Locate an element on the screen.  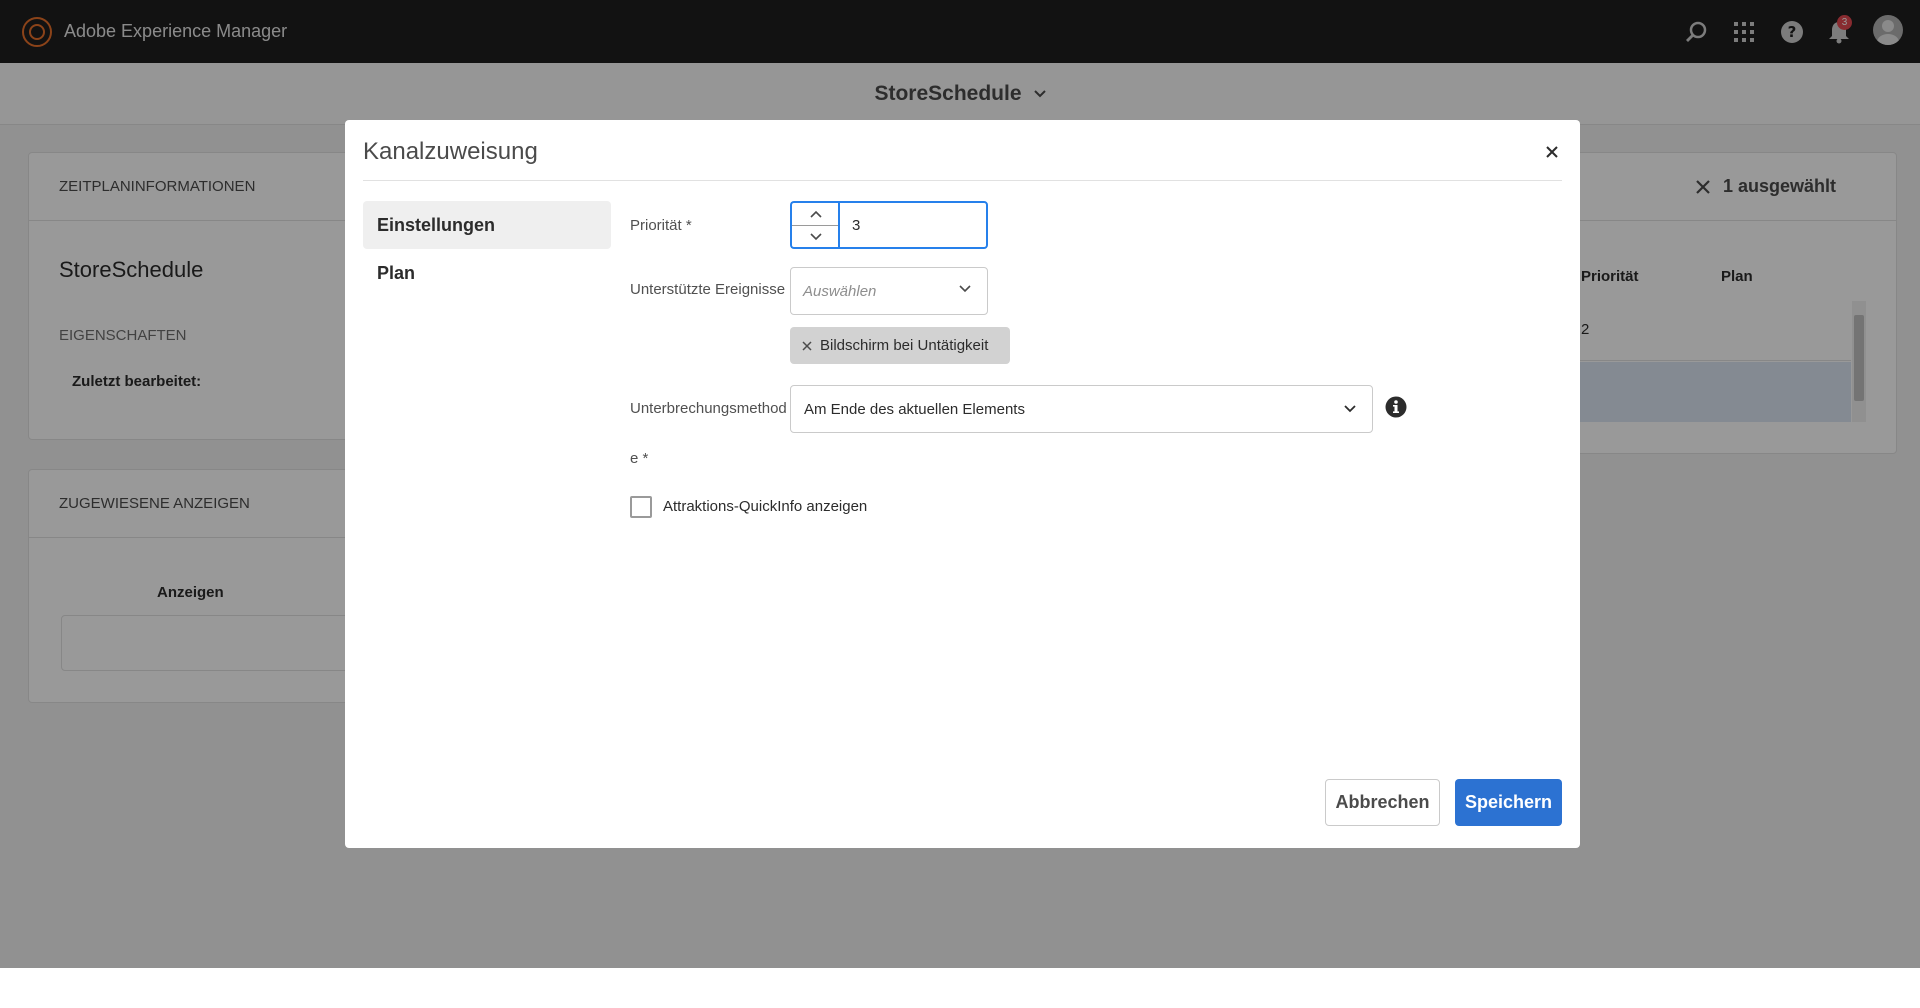
interrupt-value: Am Ende des aktuellen Elements is located at coordinates (914, 409).